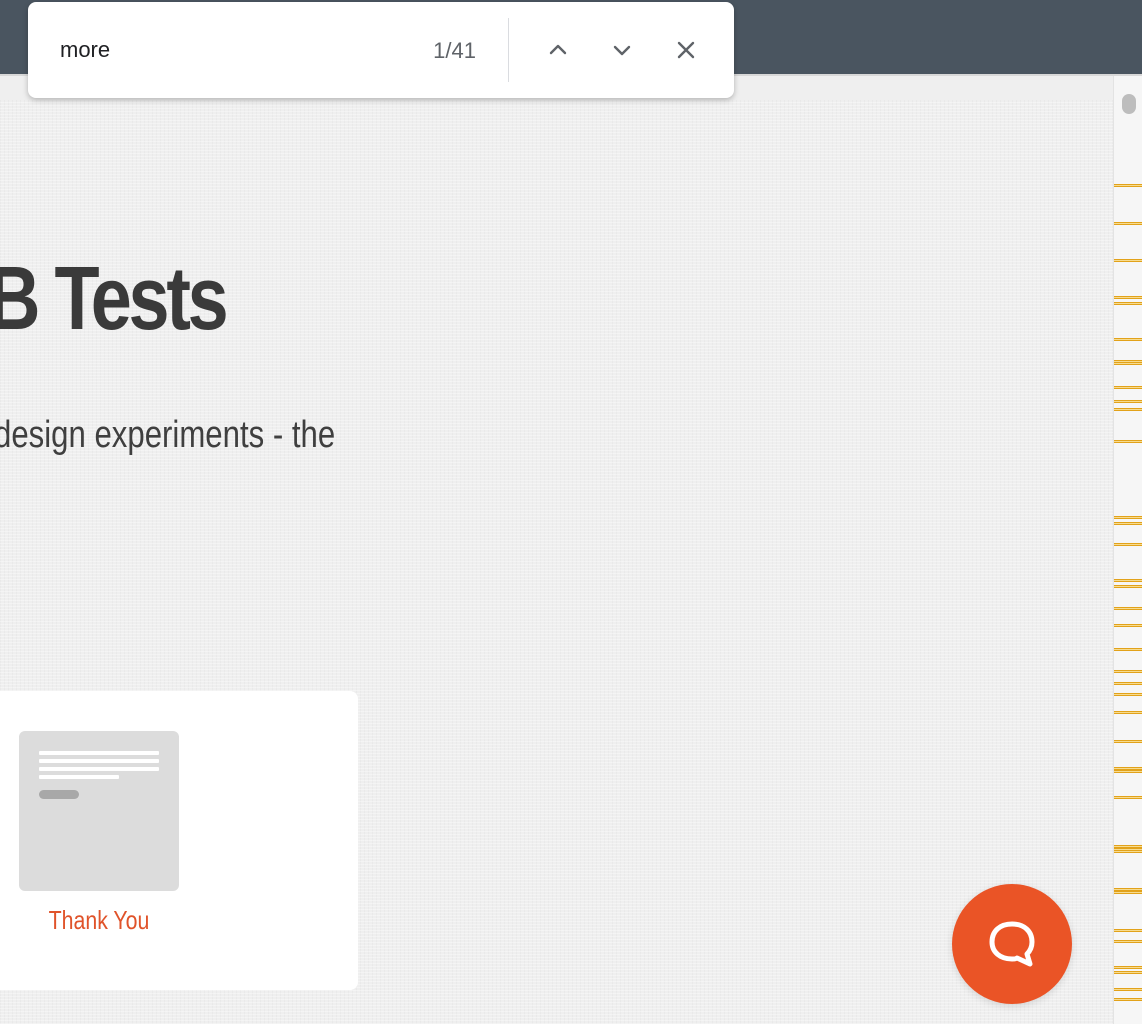  I want to click on find-close-button, so click(686, 50).